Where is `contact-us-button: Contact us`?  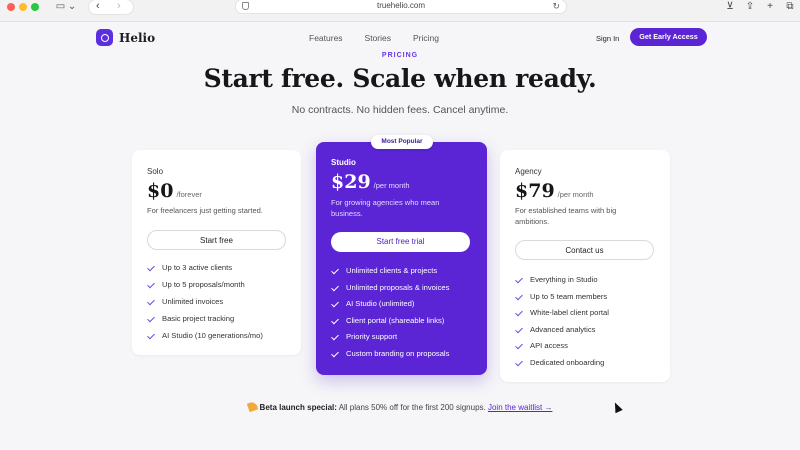 contact-us-button: Contact us is located at coordinates (584, 250).